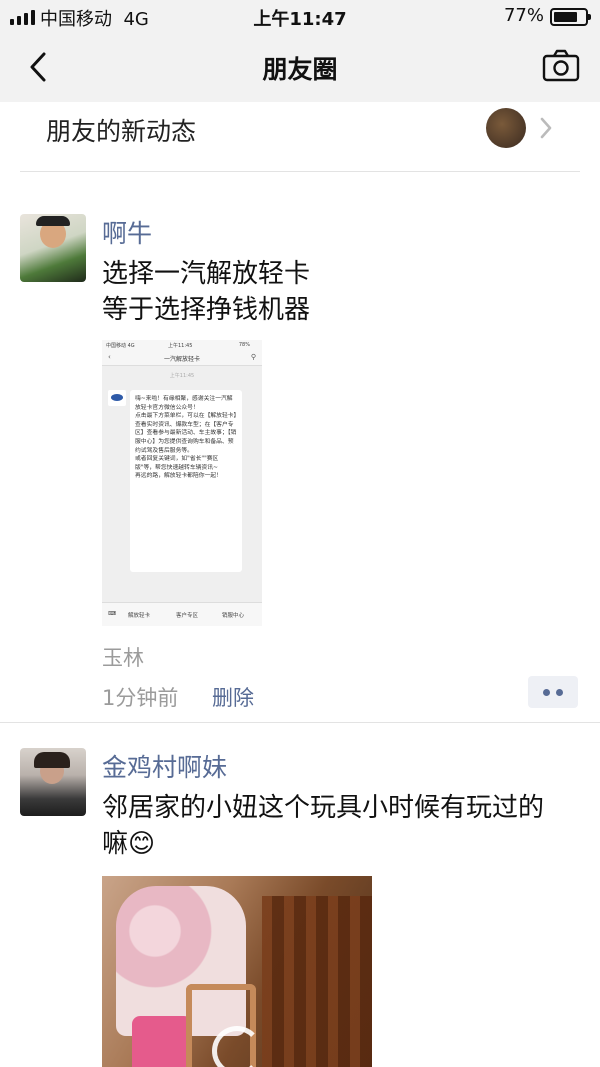  I want to click on screenshot-menu-bar: ⌨ 解放轻卡 客户专区 销服中心, so click(182, 614).